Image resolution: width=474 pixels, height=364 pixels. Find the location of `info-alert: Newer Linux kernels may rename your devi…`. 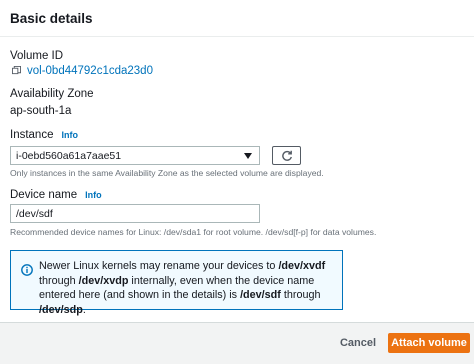

info-alert: Newer Linux kernels may rename your devi… is located at coordinates (176, 283).